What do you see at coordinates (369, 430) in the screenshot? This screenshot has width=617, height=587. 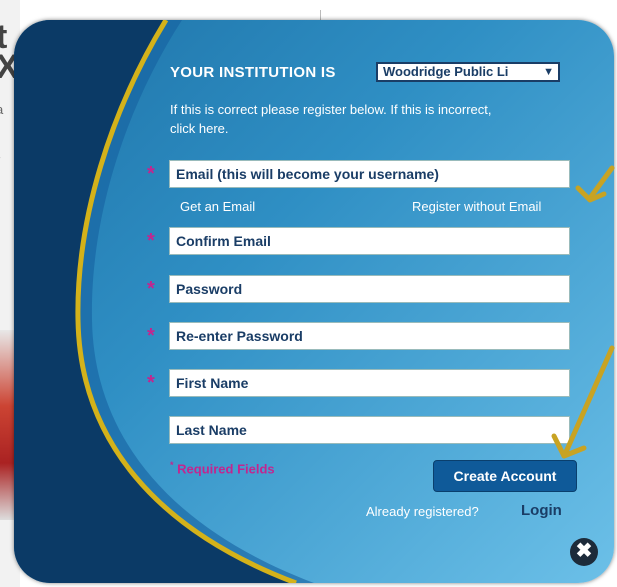 I see `last-name-field: Last Name` at bounding box center [369, 430].